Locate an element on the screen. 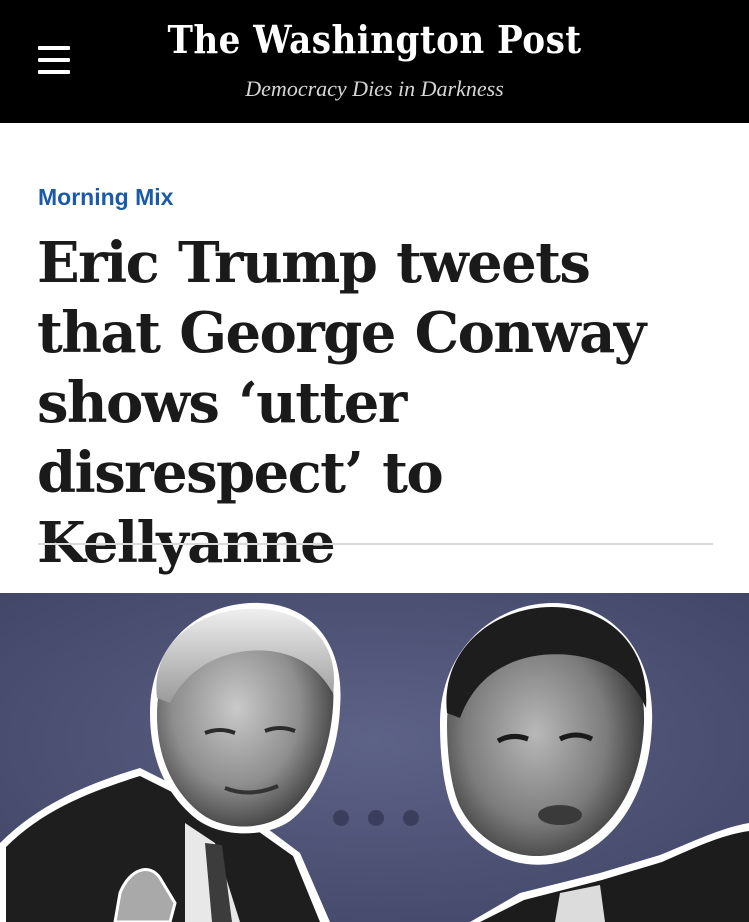 This screenshot has width=749, height=922. site-logo: The Washington Post is located at coordinates (374, 40).